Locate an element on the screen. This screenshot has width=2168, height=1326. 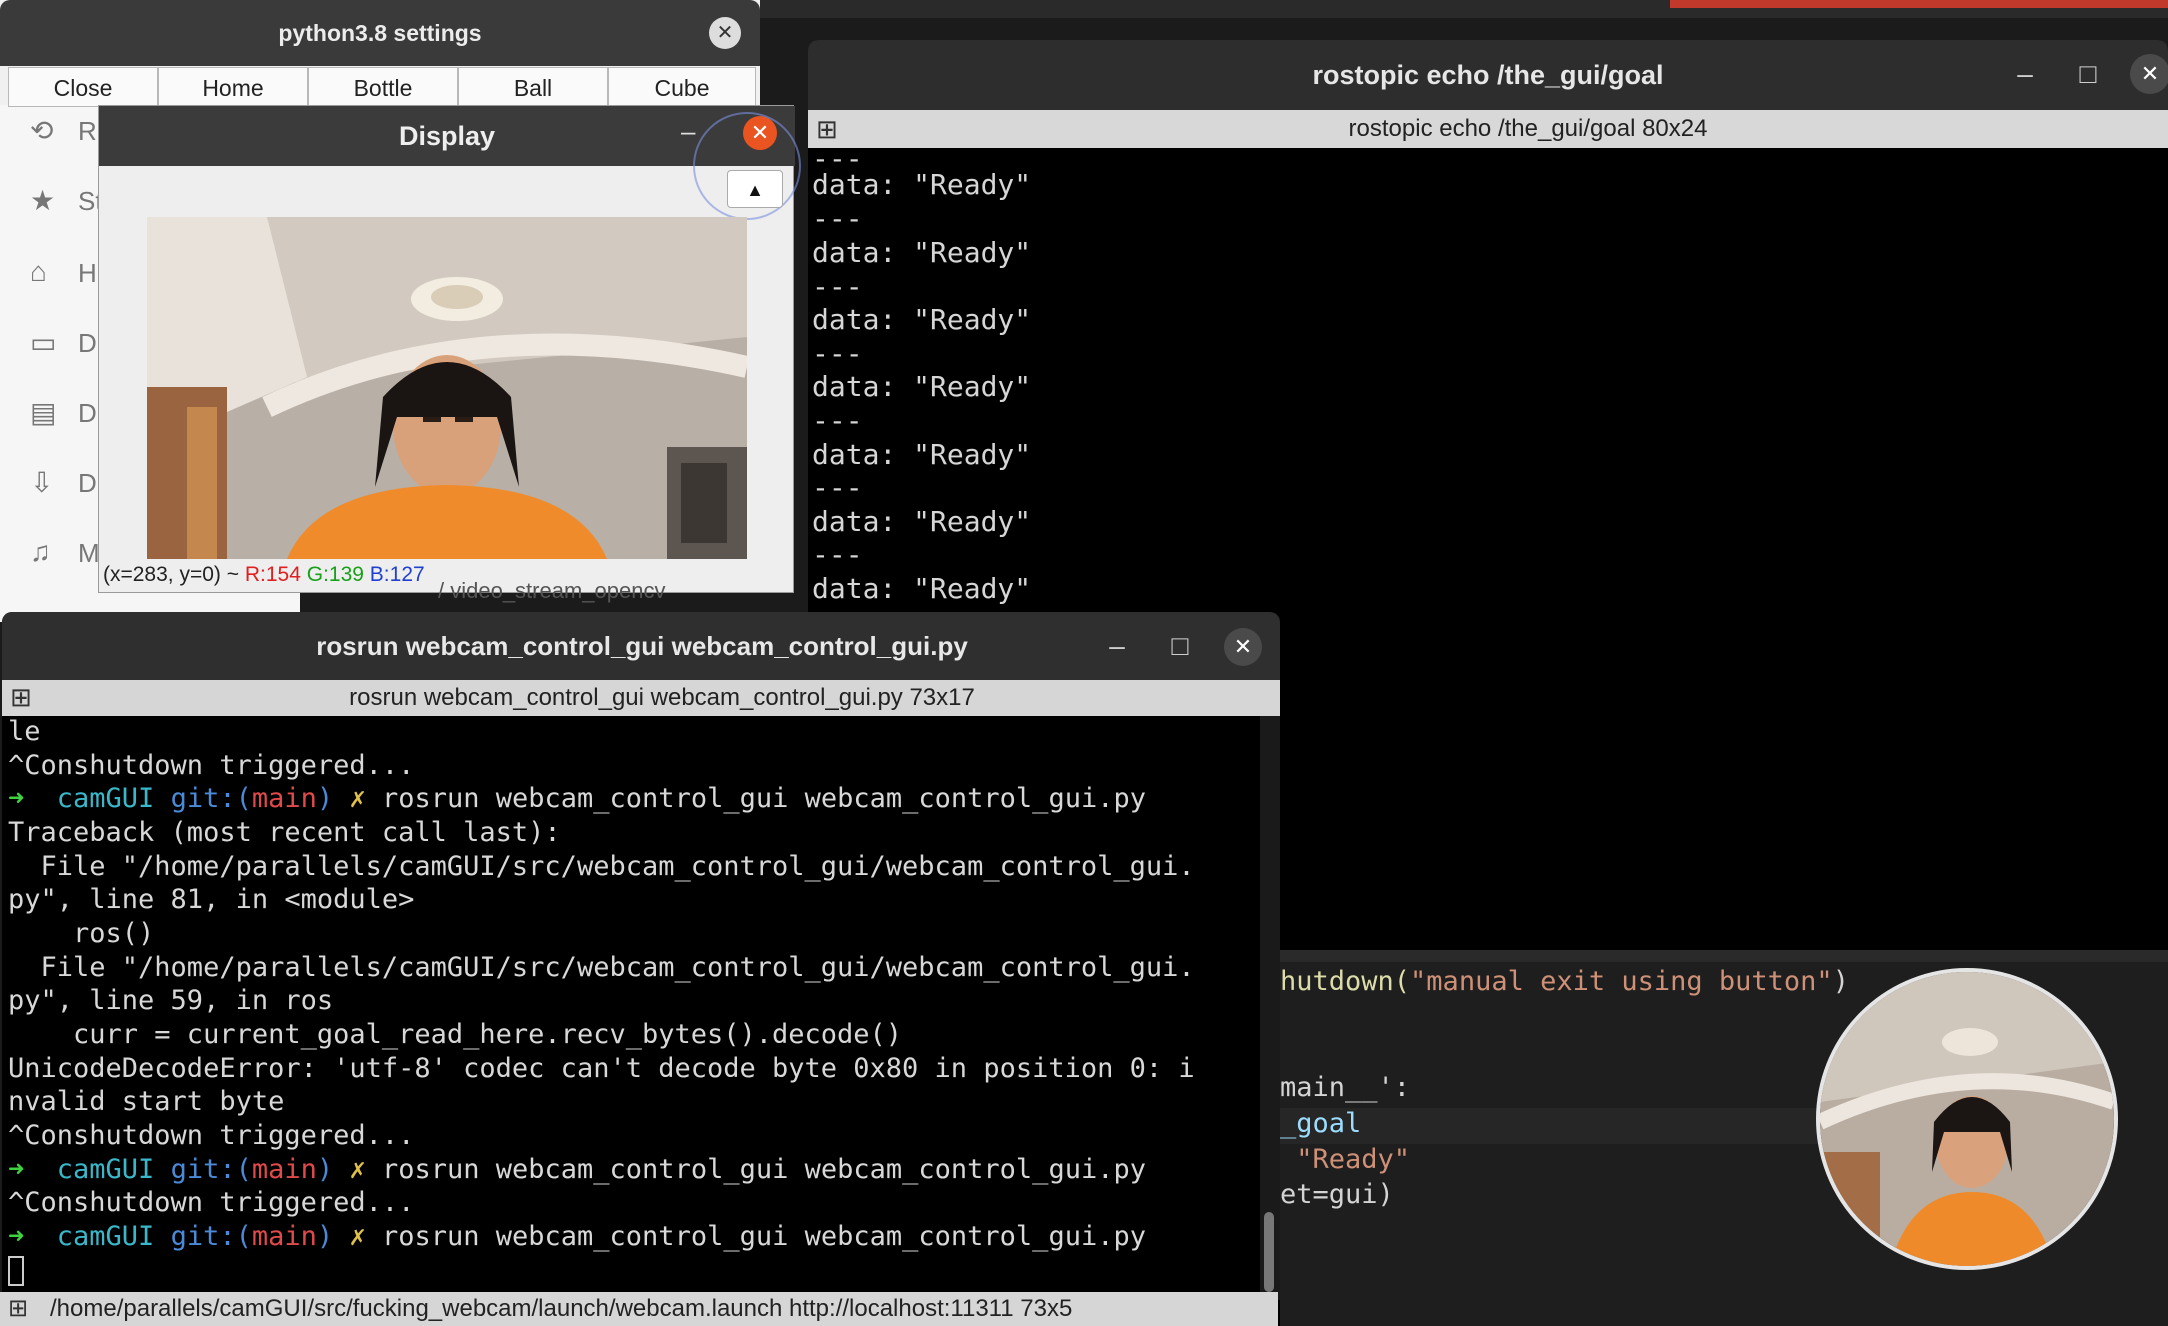
terminal-line: py", line 81, in <module> is located at coordinates (211, 899).